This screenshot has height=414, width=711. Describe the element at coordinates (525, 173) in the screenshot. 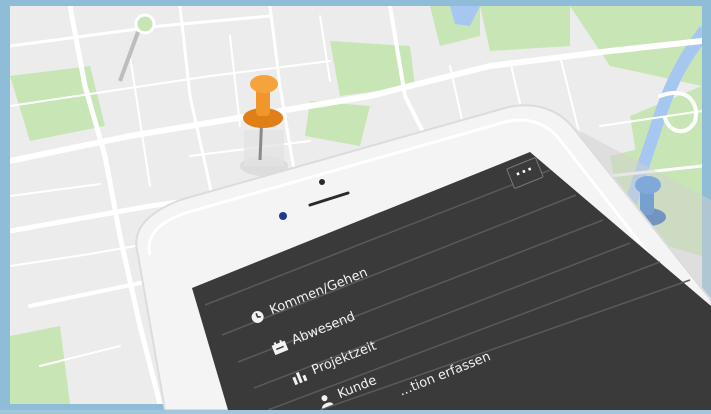

I see `more-options-button: ···` at that location.